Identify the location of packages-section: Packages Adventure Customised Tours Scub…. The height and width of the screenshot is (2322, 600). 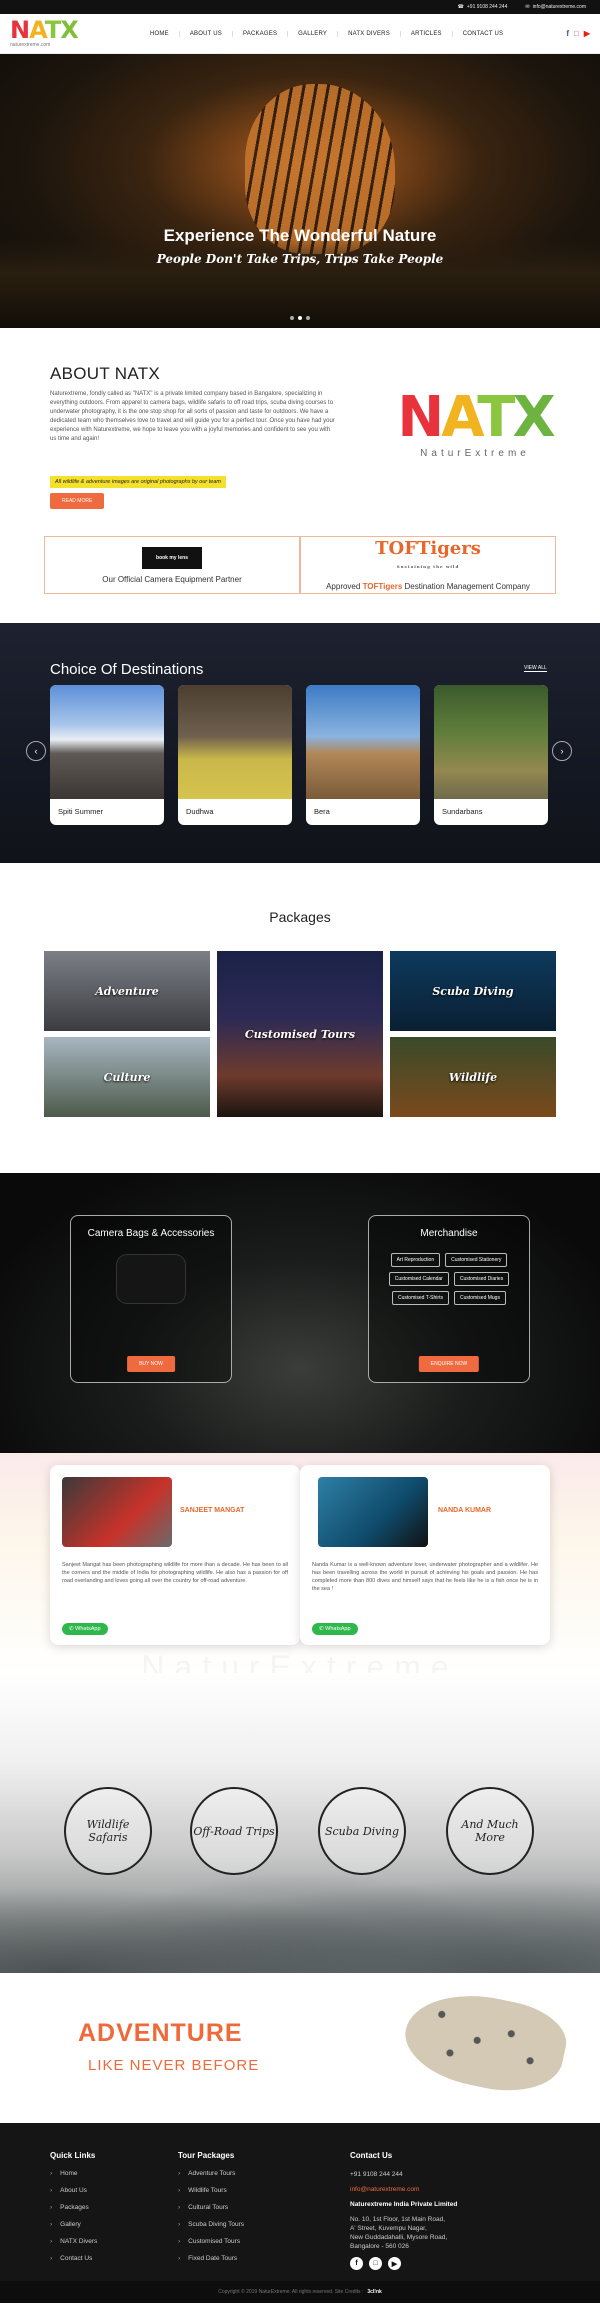
(300, 1018).